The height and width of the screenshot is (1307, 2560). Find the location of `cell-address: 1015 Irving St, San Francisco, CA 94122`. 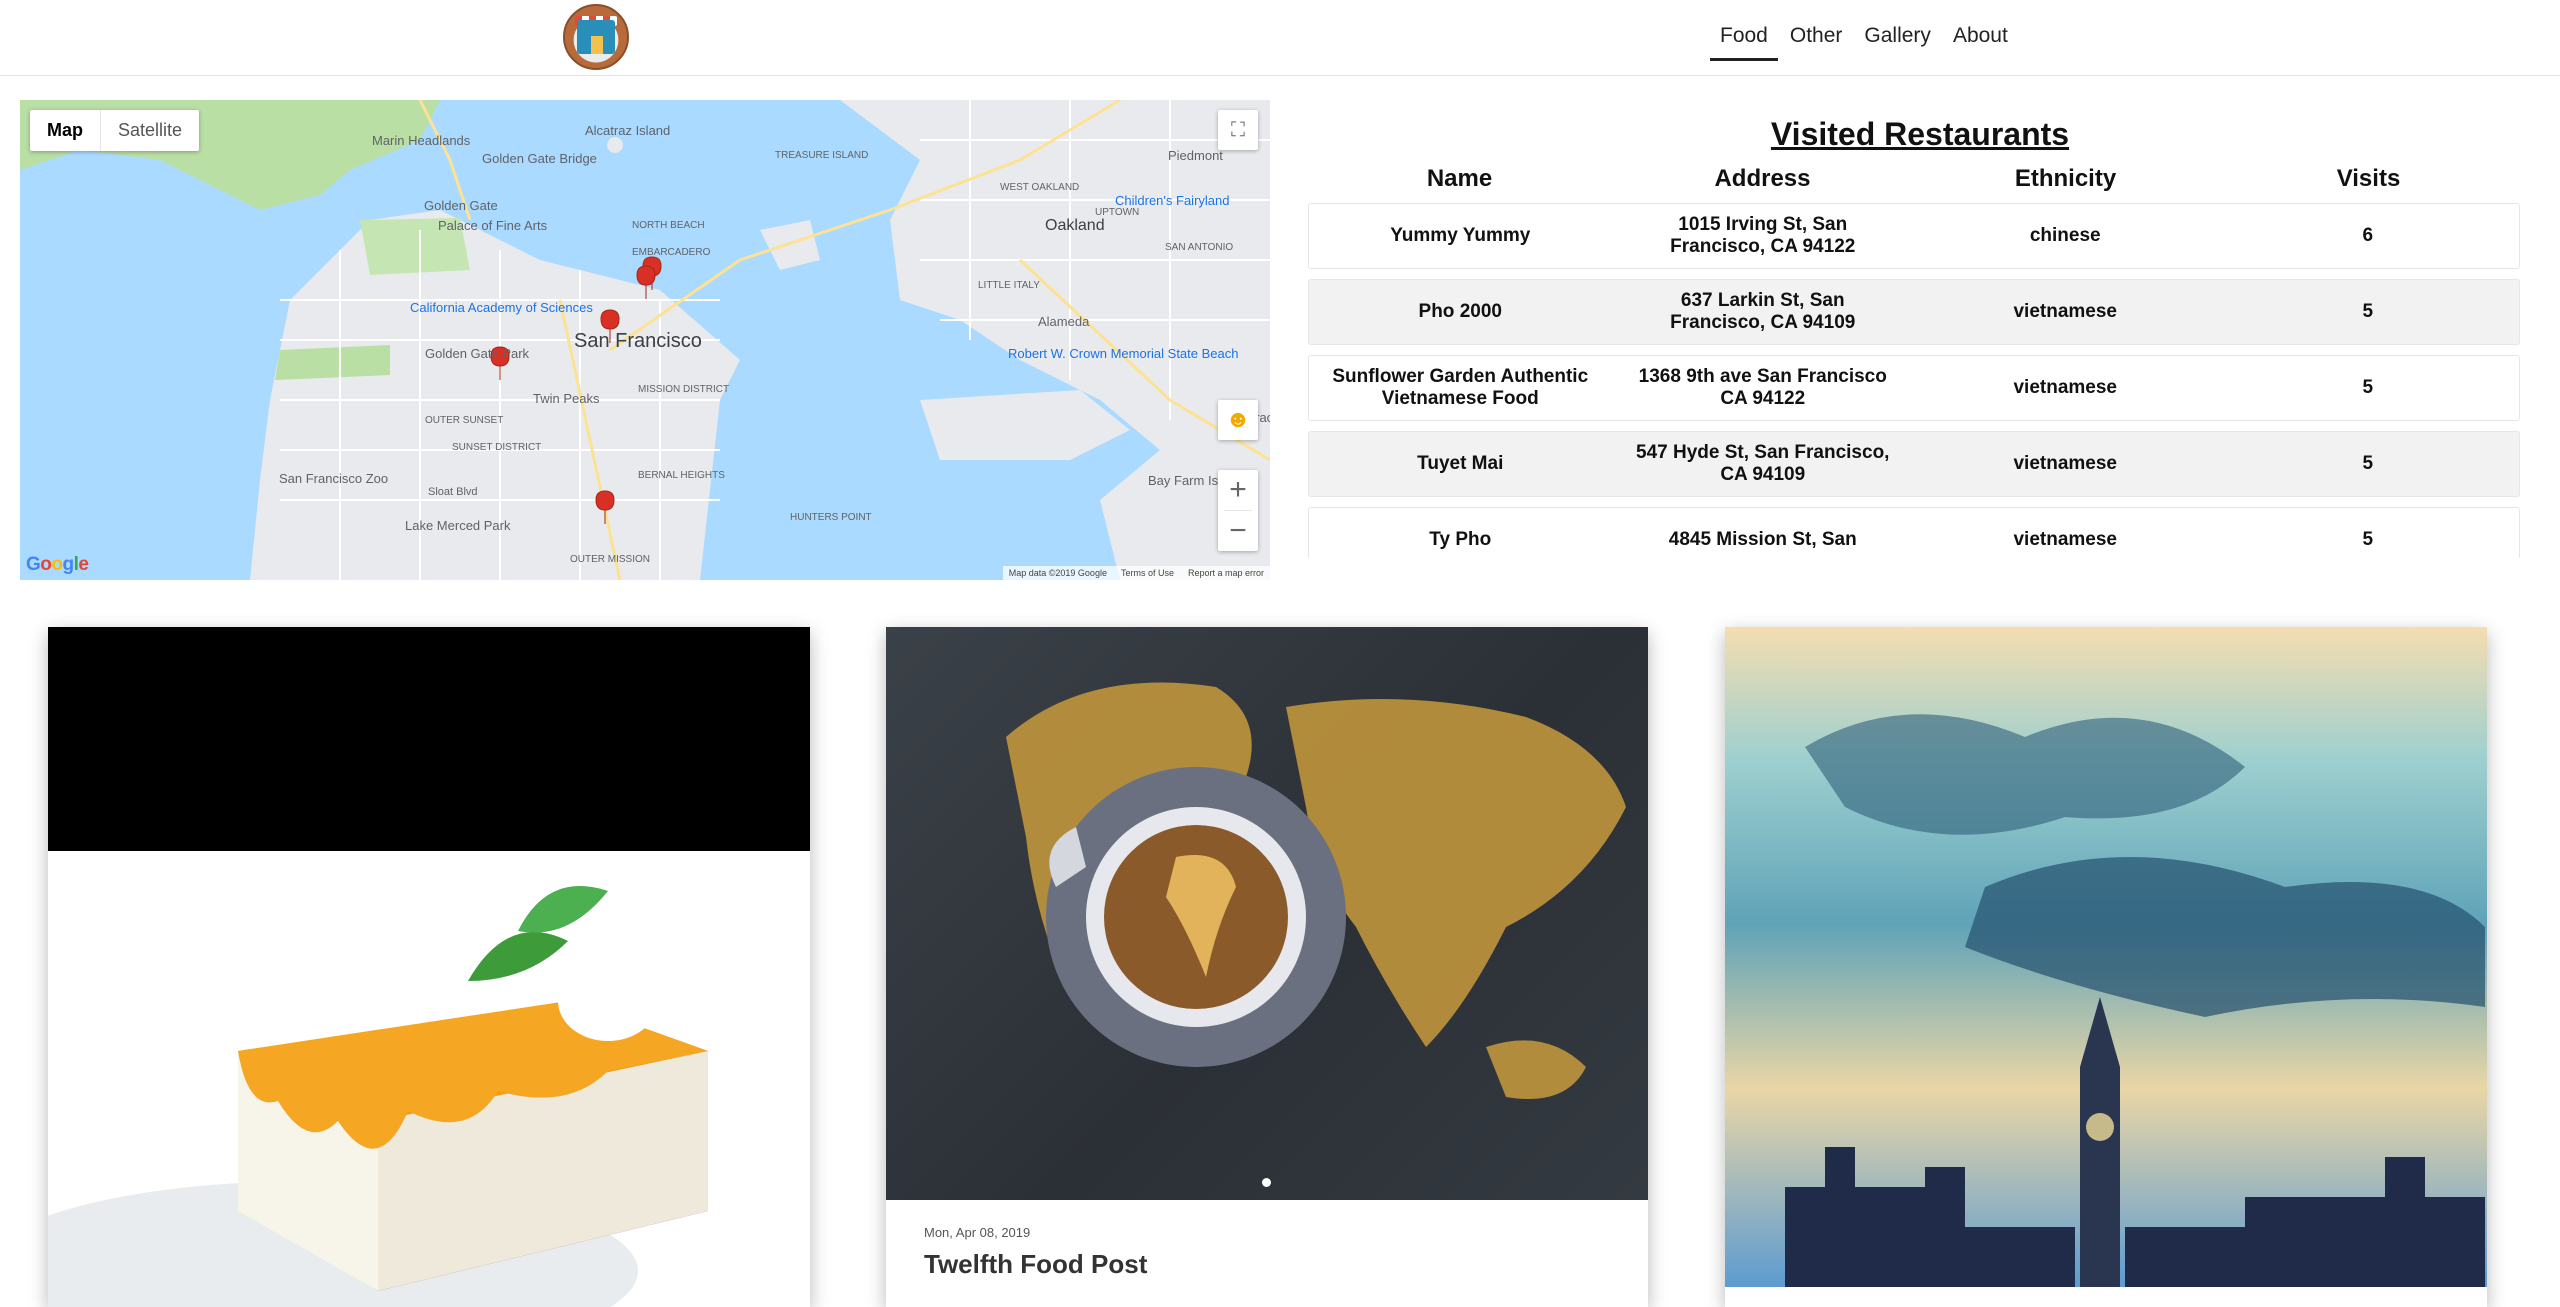

cell-address: 1015 Irving St, San Francisco, CA 94122 is located at coordinates (1763, 235).